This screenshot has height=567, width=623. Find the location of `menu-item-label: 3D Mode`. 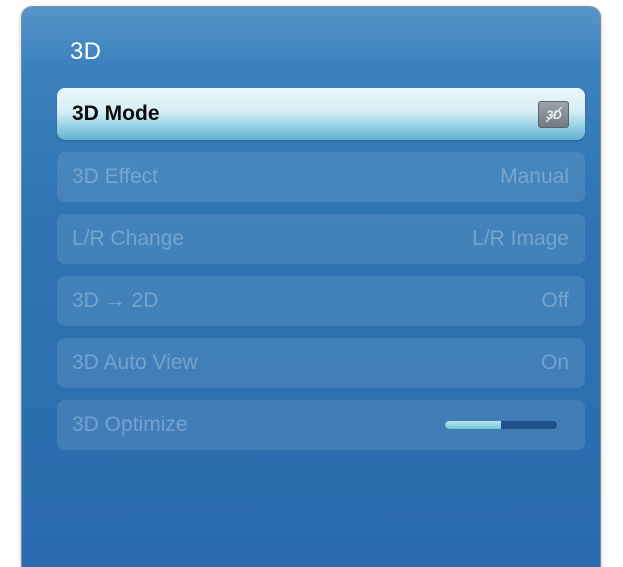

menu-item-label: 3D Mode is located at coordinates (116, 113).